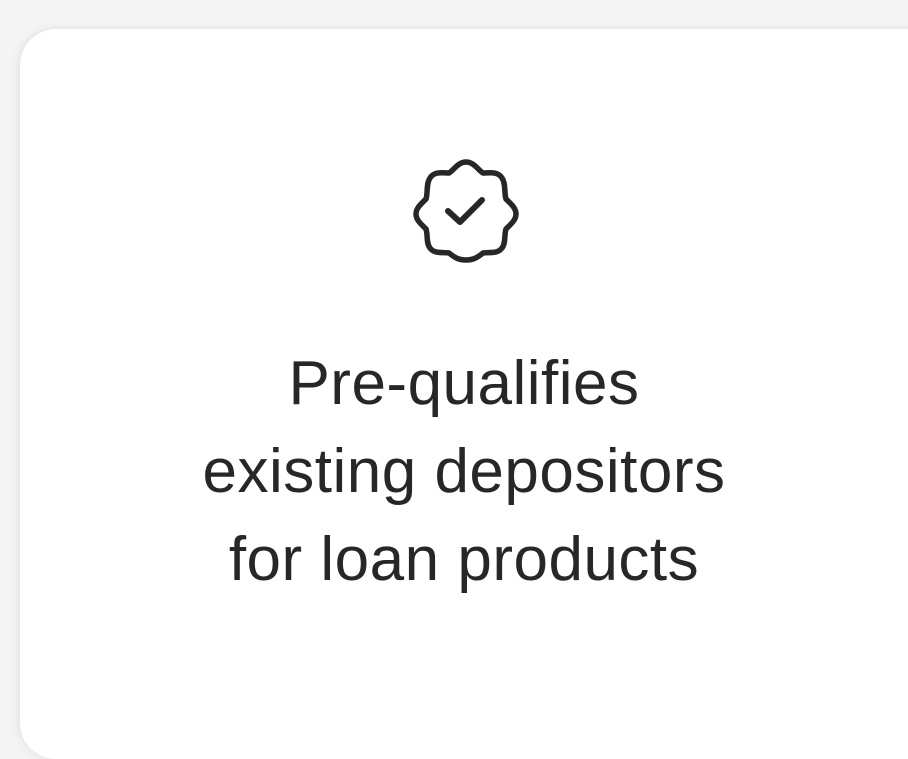 Image resolution: width=908 pixels, height=759 pixels. What do you see at coordinates (466, 210) in the screenshot?
I see `verified-badge-icon` at bounding box center [466, 210].